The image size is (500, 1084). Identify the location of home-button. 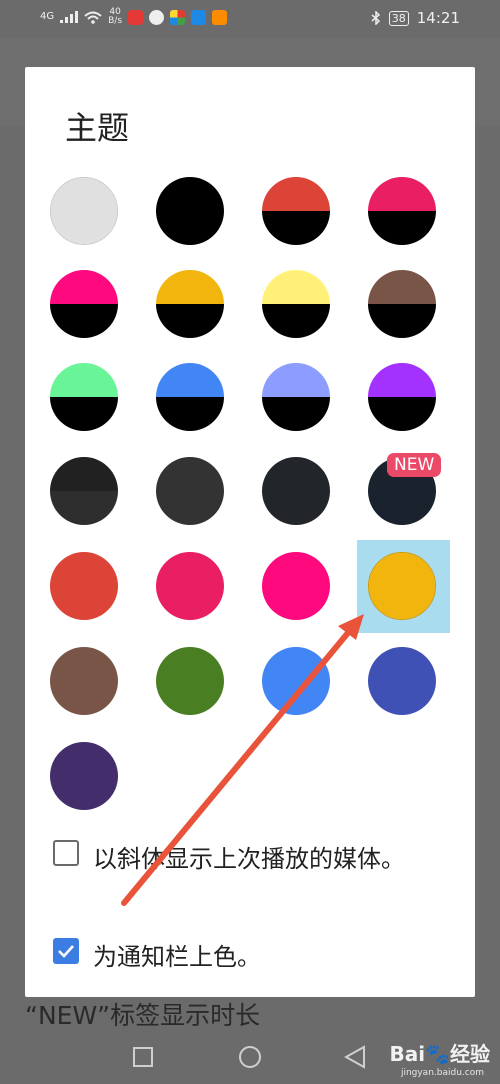
(250, 1057).